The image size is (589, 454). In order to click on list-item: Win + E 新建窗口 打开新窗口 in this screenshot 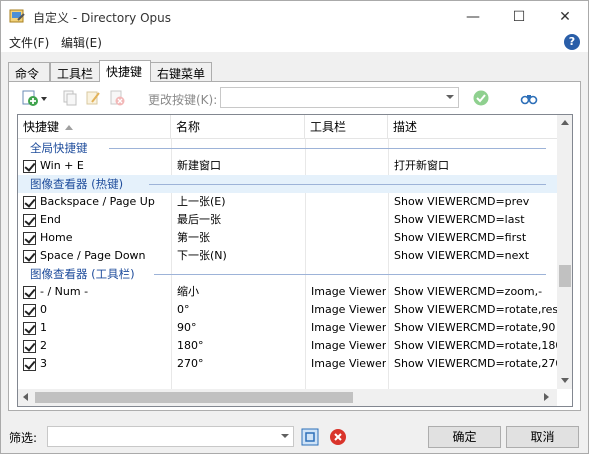, I will do `click(288, 166)`.